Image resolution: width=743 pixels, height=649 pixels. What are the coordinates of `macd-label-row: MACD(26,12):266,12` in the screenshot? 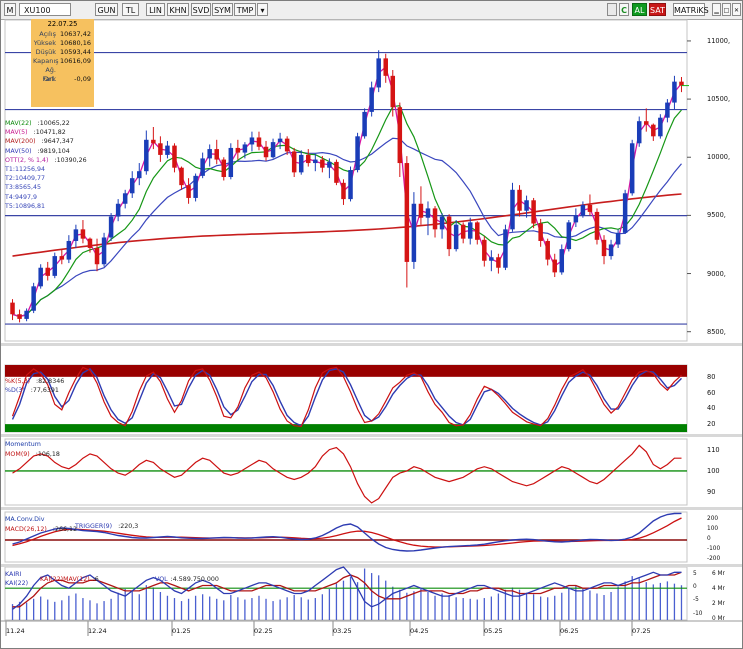 It's located at (41, 529).